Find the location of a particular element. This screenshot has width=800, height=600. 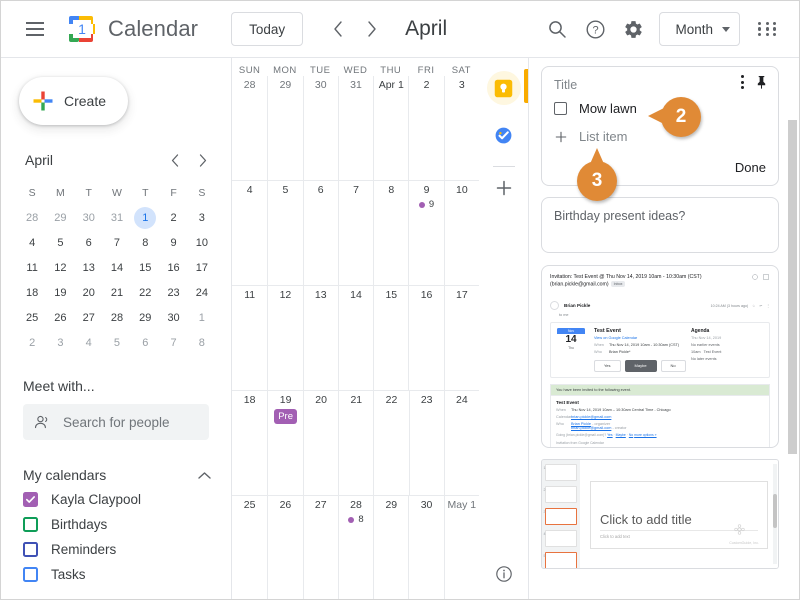

hamburger-icon is located at coordinates (35, 29).